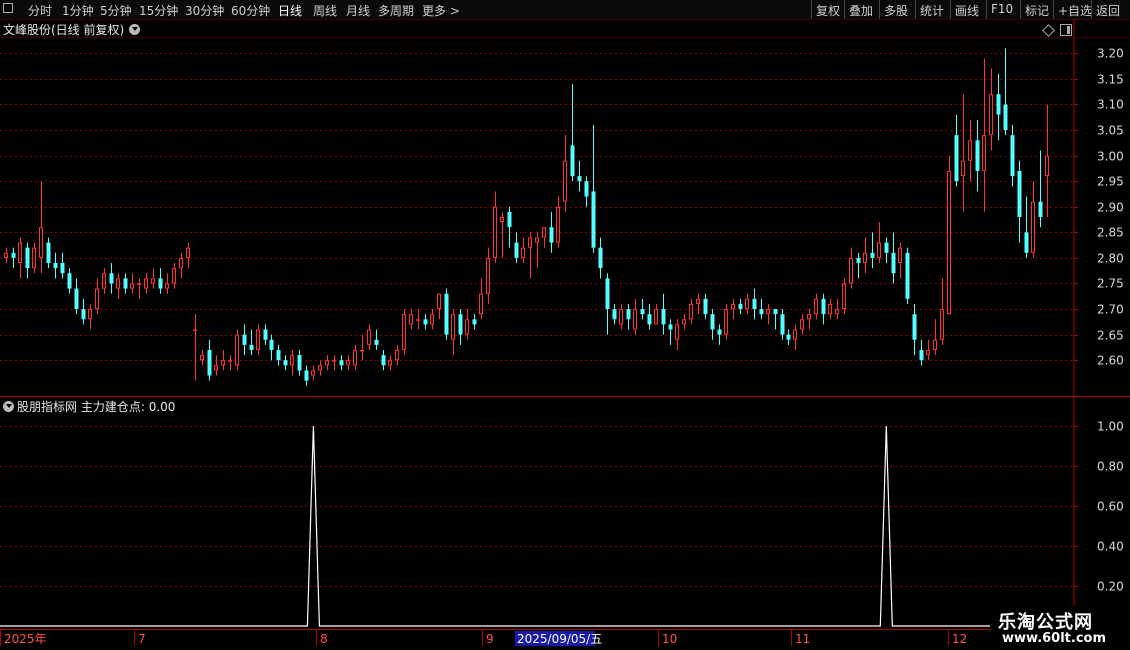  Describe the element at coordinates (396, 10) in the screenshot. I see `period-tab-9: 多周期` at that location.